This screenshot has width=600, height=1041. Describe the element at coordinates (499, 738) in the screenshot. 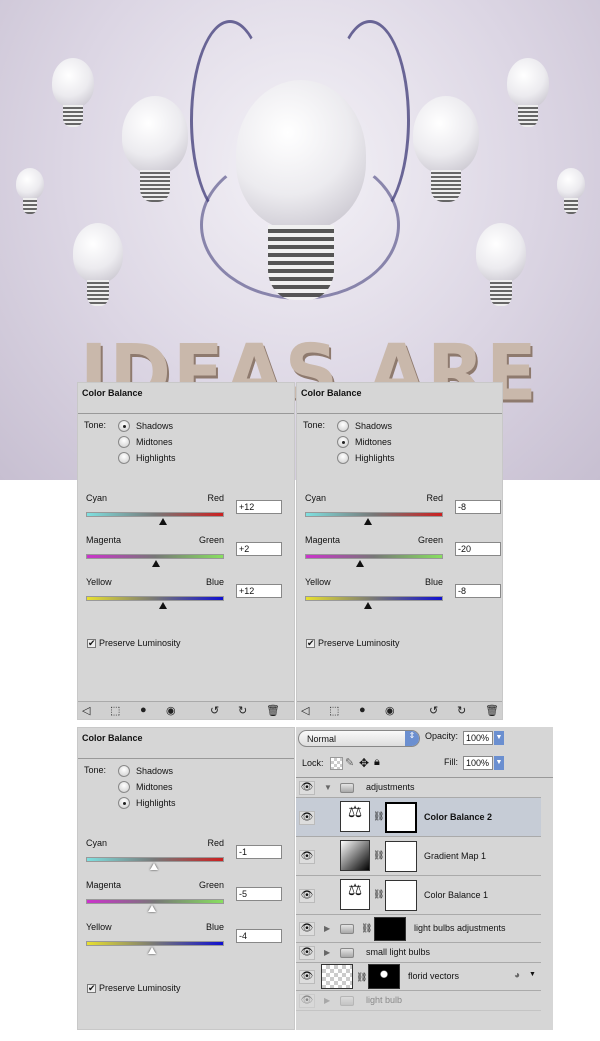

I see `opacity-dropdown-icon: ▼` at that location.